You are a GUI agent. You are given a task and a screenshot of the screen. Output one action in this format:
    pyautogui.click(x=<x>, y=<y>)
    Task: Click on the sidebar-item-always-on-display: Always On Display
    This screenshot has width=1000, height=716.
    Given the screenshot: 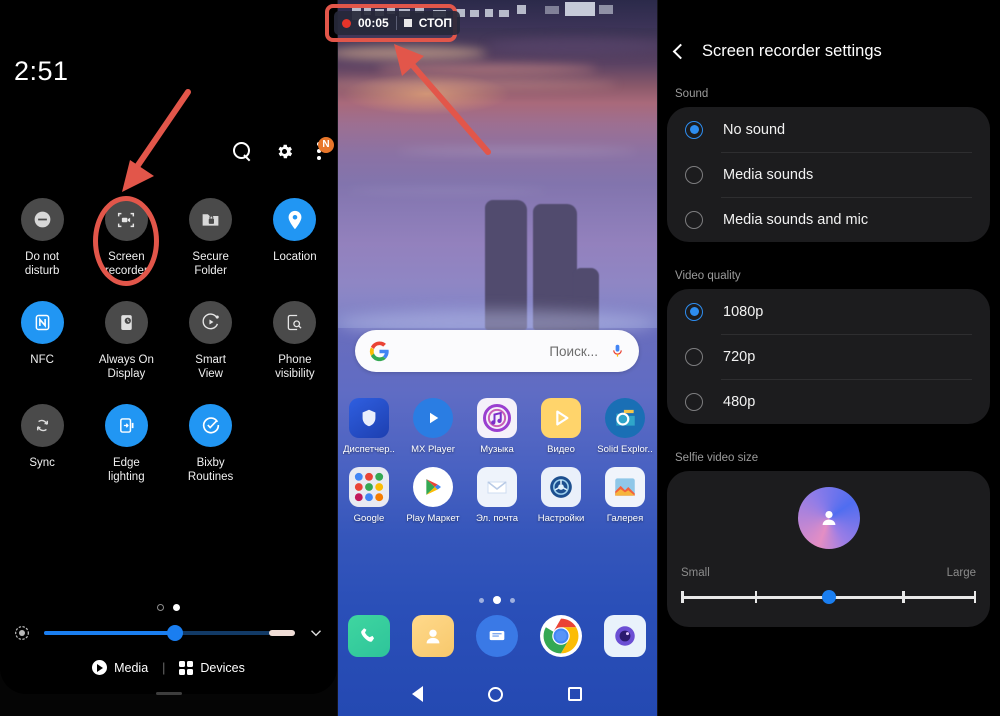 What is the action you would take?
    pyautogui.click(x=126, y=341)
    